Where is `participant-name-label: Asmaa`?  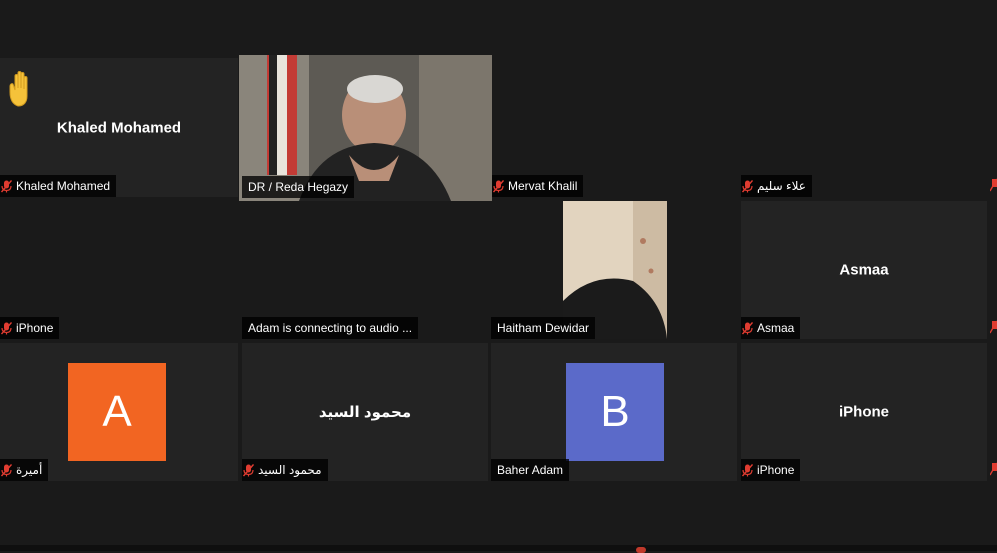 participant-name-label: Asmaa is located at coordinates (771, 328).